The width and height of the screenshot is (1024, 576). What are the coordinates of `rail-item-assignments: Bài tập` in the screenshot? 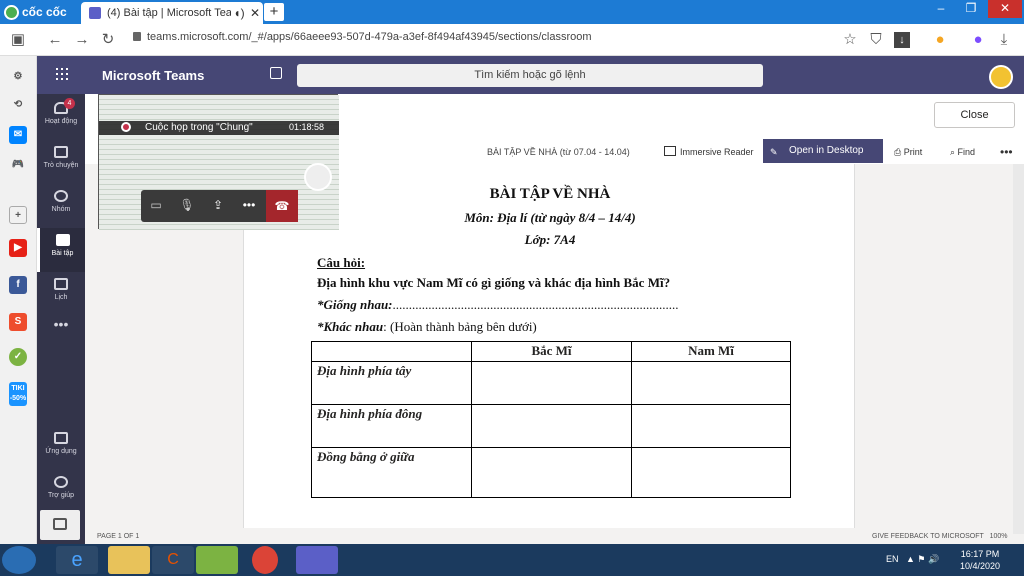 It's located at (61, 250).